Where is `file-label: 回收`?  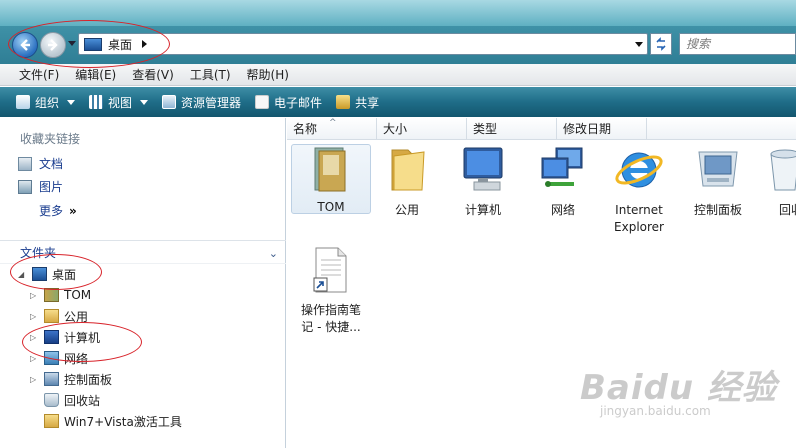 file-label: 回收 is located at coordinates (787, 210).